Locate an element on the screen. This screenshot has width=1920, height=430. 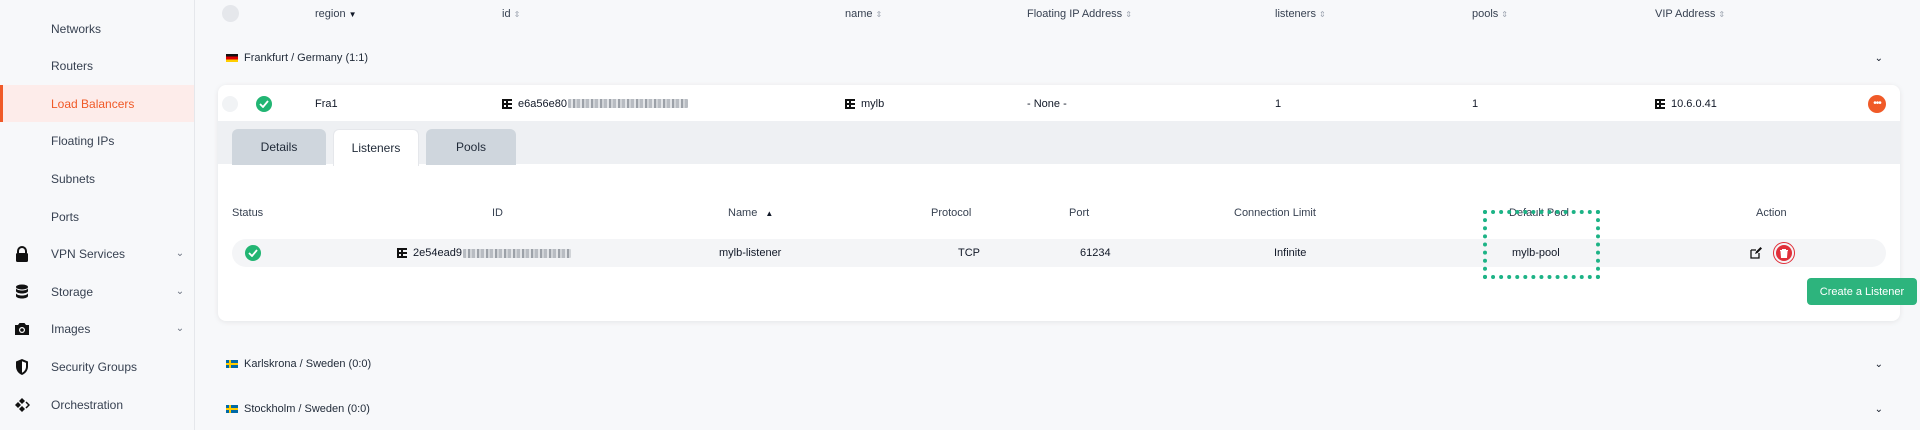
lb-name: mylb is located at coordinates (864, 103).